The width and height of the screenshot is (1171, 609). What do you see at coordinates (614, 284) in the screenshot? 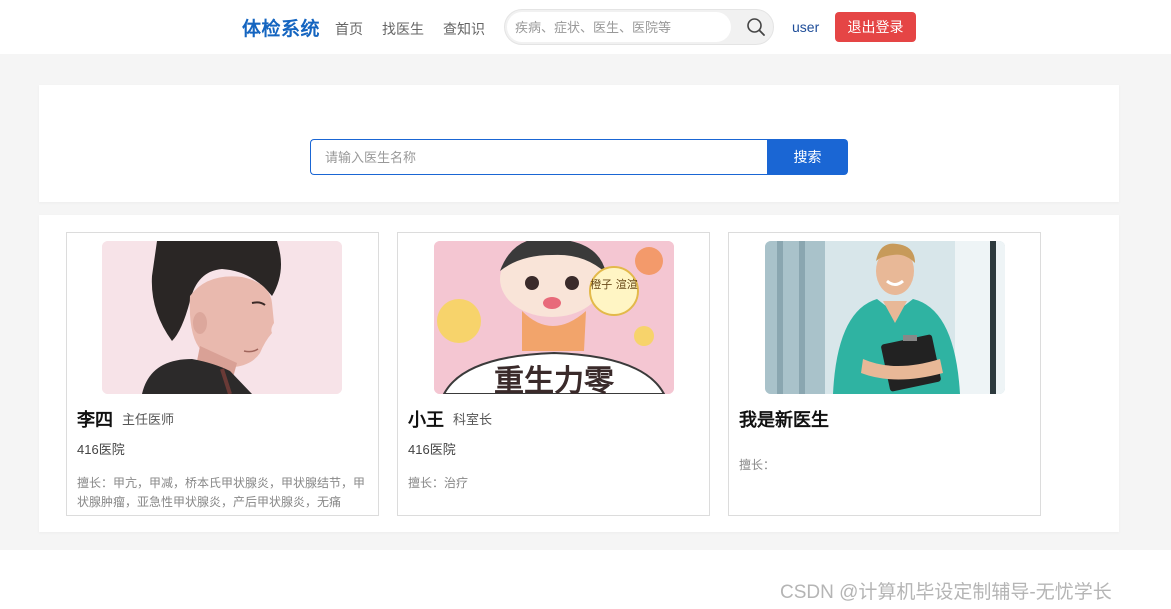
I see `sticker-text-1: 橙子 渲渲` at bounding box center [614, 284].